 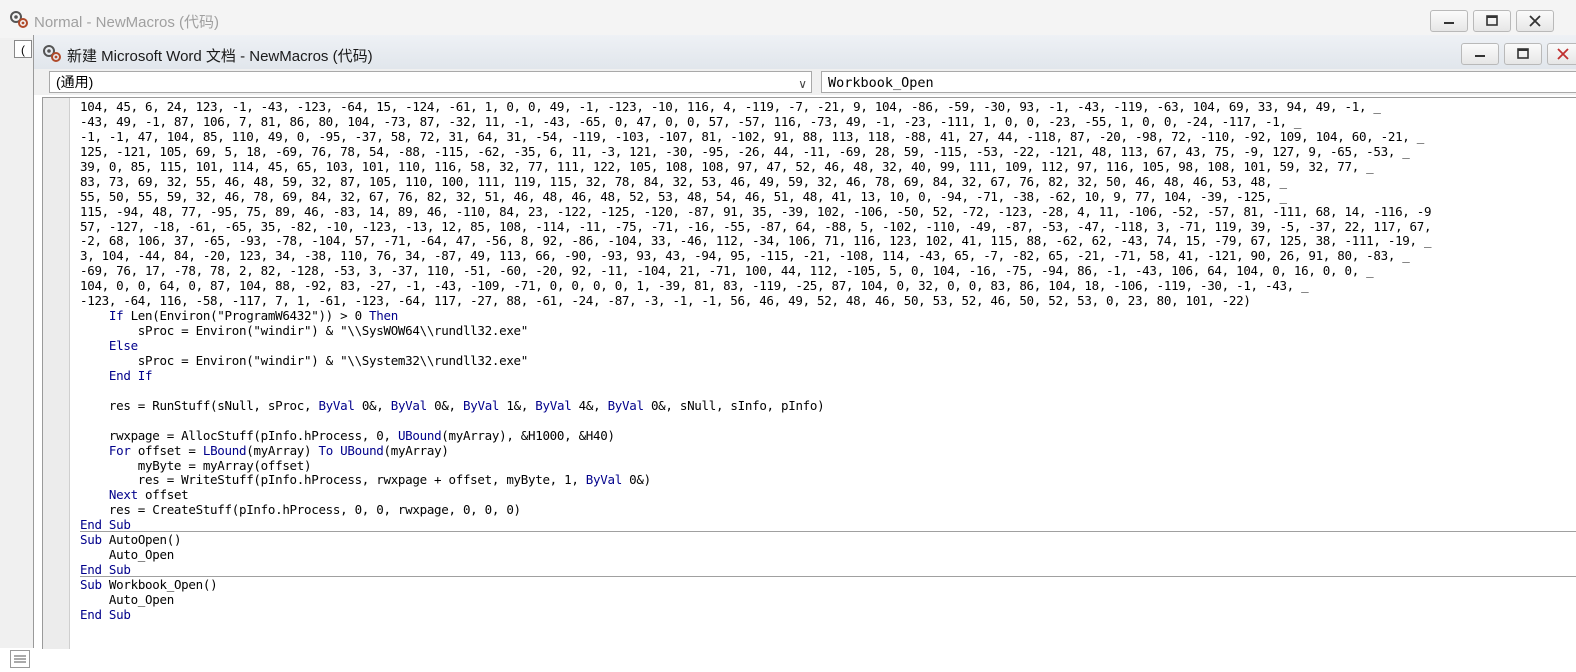 I want to click on breakpoint-margin, so click(x=56, y=373).